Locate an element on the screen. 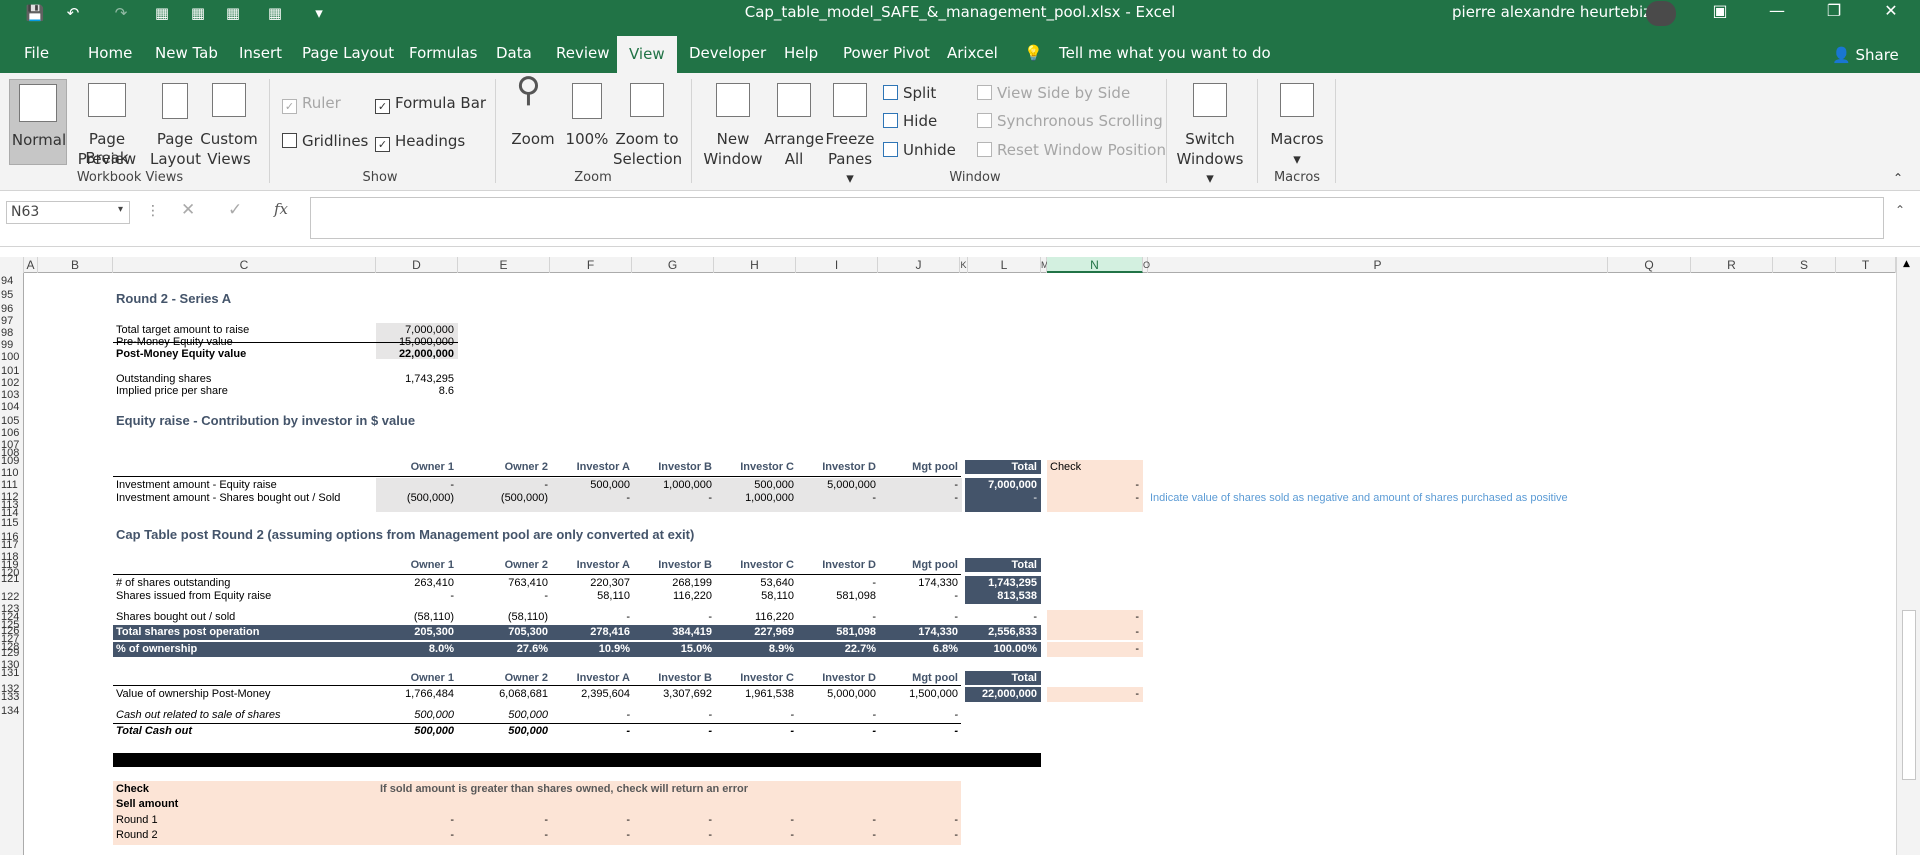  col-header: G is located at coordinates (673, 265).